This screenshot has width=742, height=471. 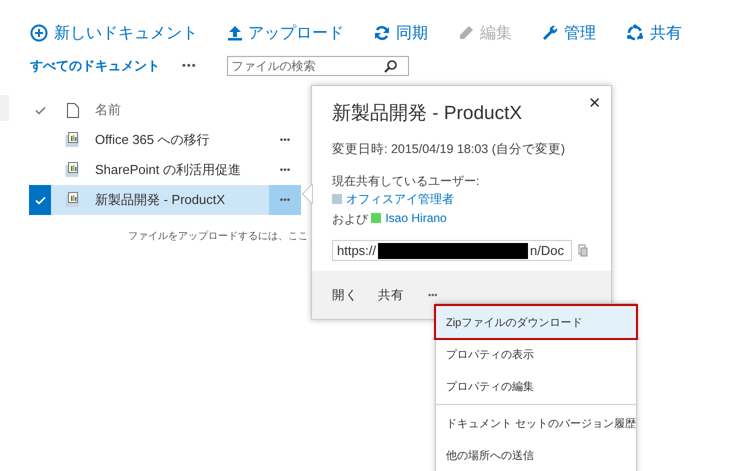 What do you see at coordinates (382, 33) in the screenshot?
I see `sync-icon` at bounding box center [382, 33].